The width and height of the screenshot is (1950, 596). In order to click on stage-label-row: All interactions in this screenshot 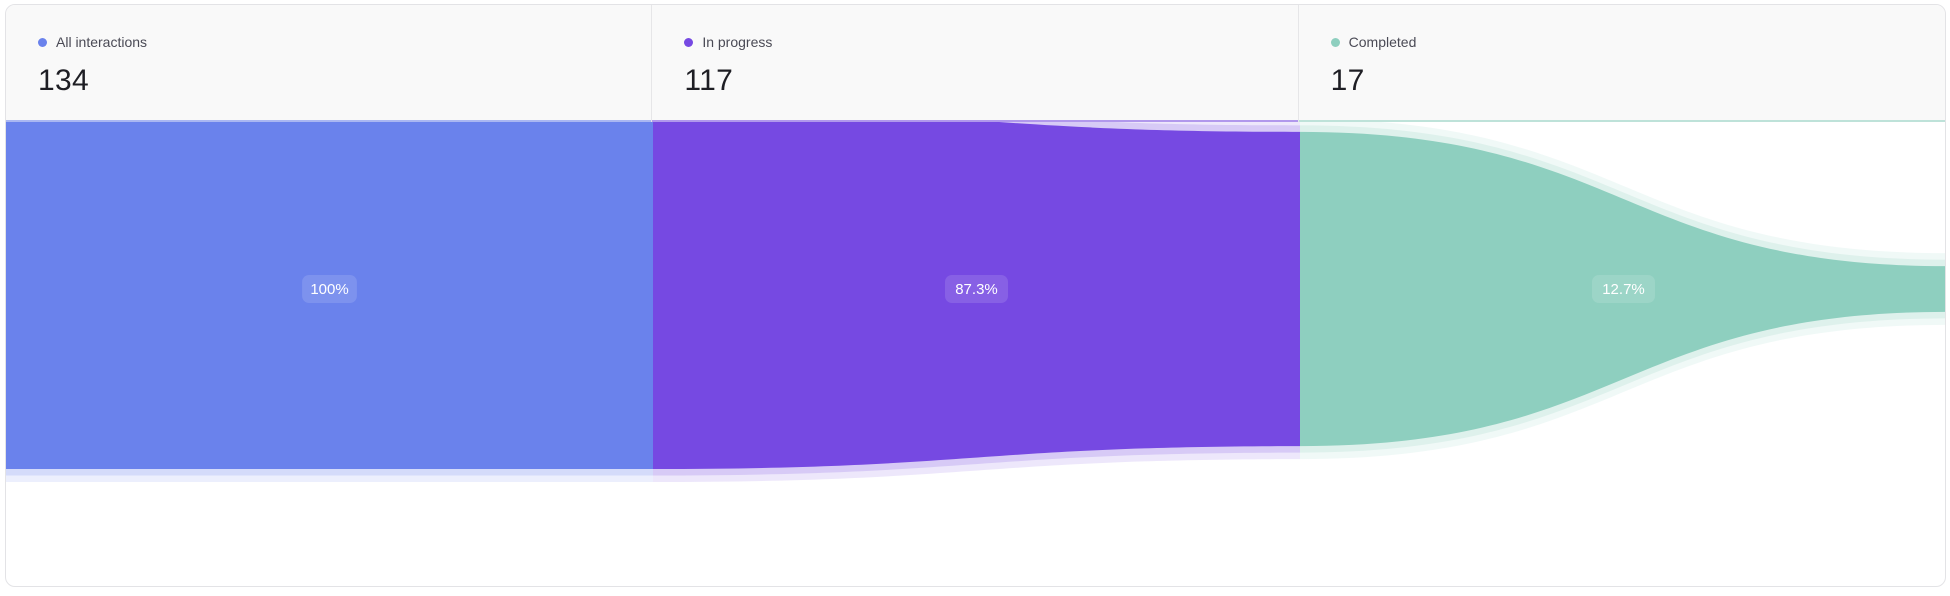, I will do `click(344, 42)`.